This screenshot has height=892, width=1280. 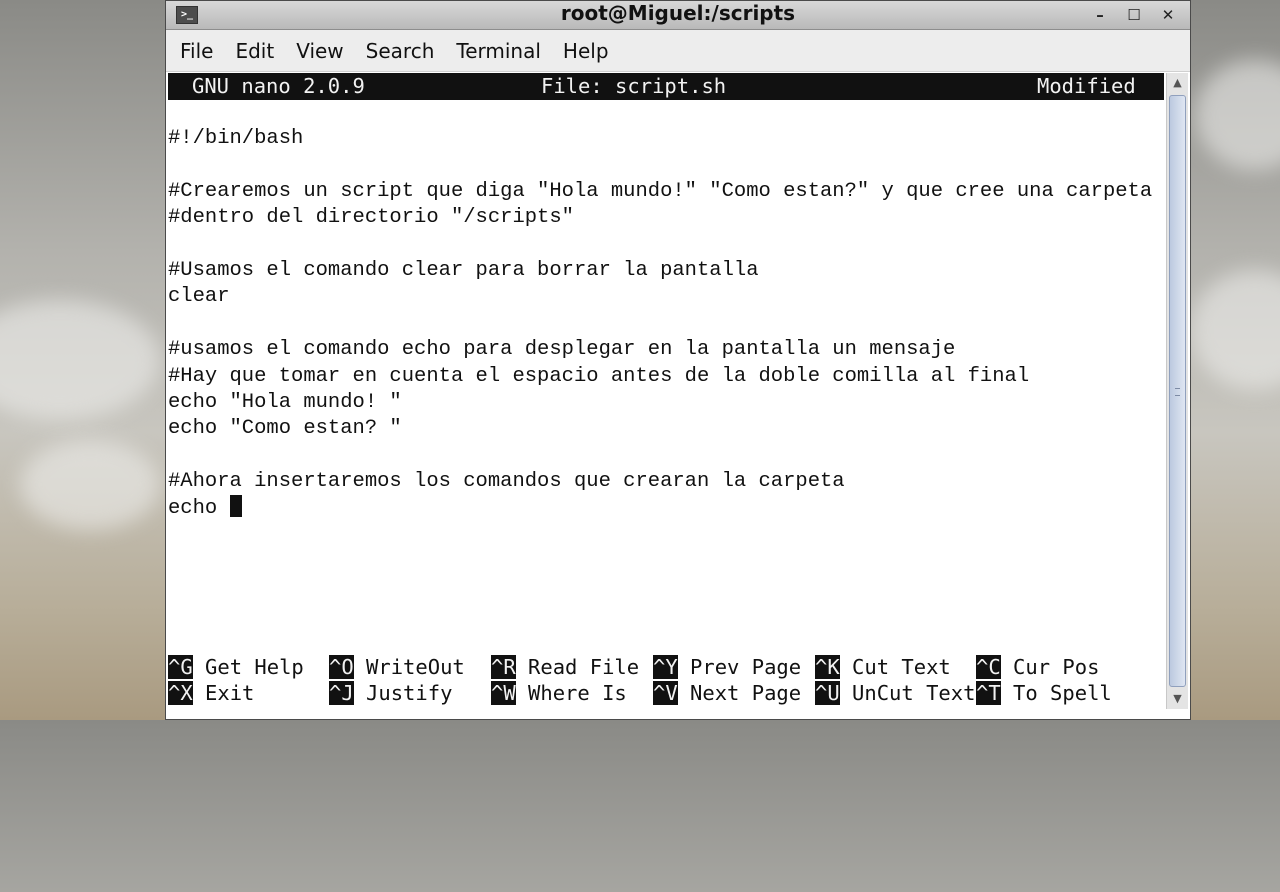 What do you see at coordinates (415, 667) in the screenshot?
I see `shortcut-label: WriteOut` at bounding box center [415, 667].